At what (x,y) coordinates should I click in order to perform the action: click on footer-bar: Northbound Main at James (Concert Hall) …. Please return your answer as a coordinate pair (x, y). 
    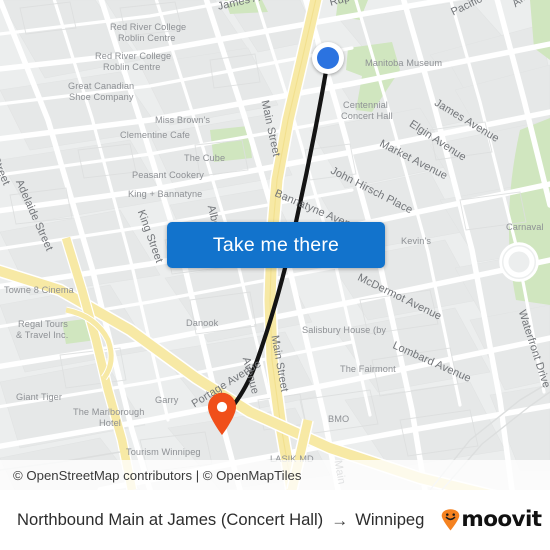
    Looking at the image, I should click on (275, 520).